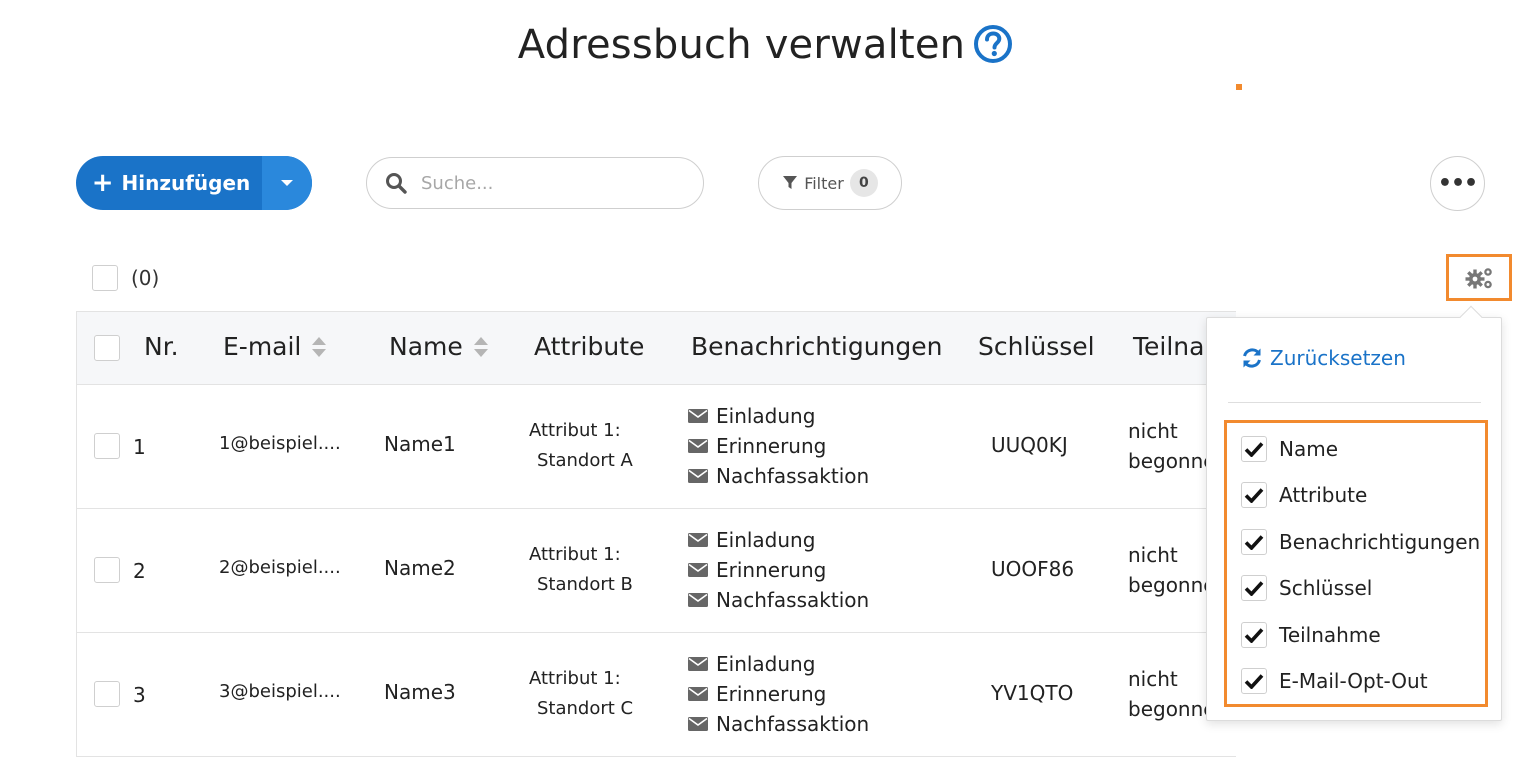 The image size is (1531, 757). What do you see at coordinates (1353, 681) in the screenshot?
I see `column-option-label: E-Mail-Opt-Out` at bounding box center [1353, 681].